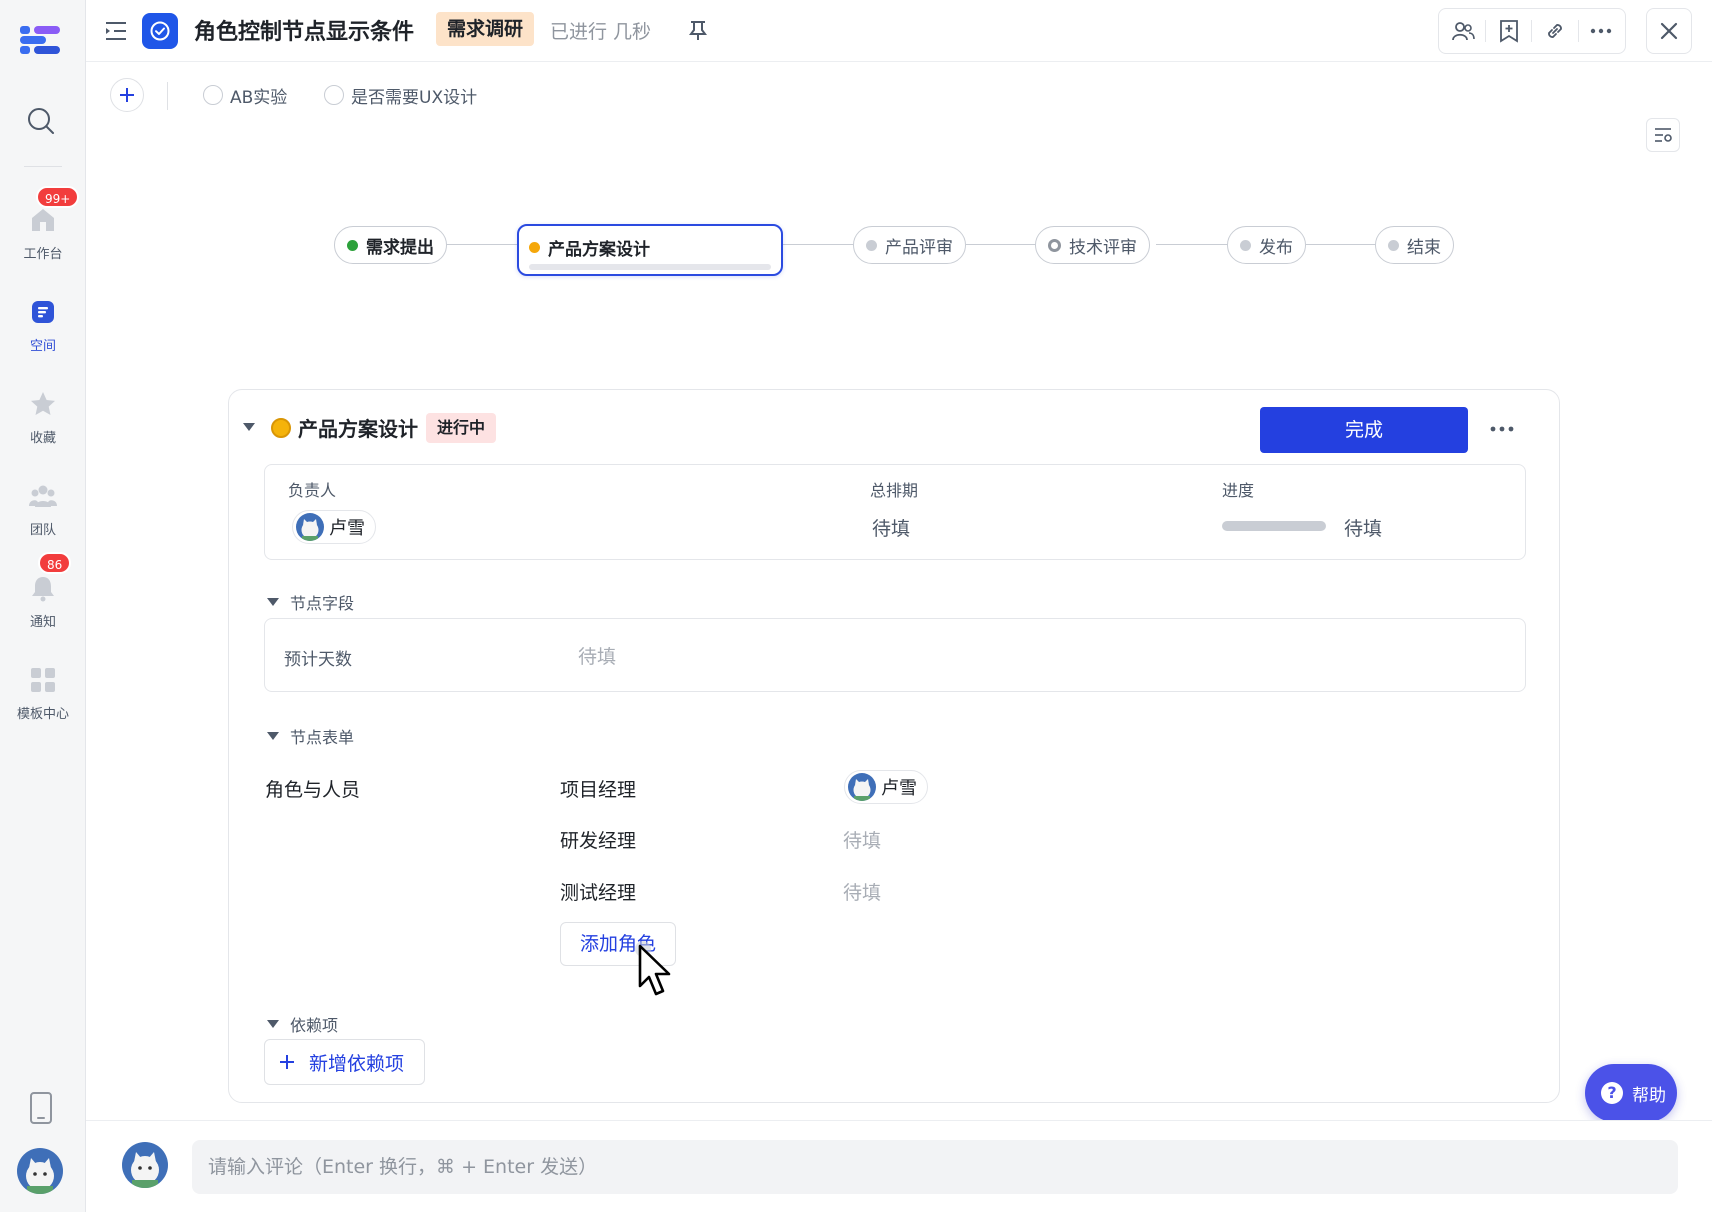  What do you see at coordinates (598, 893) in the screenshot?
I see `role-name: 测试经理` at bounding box center [598, 893].